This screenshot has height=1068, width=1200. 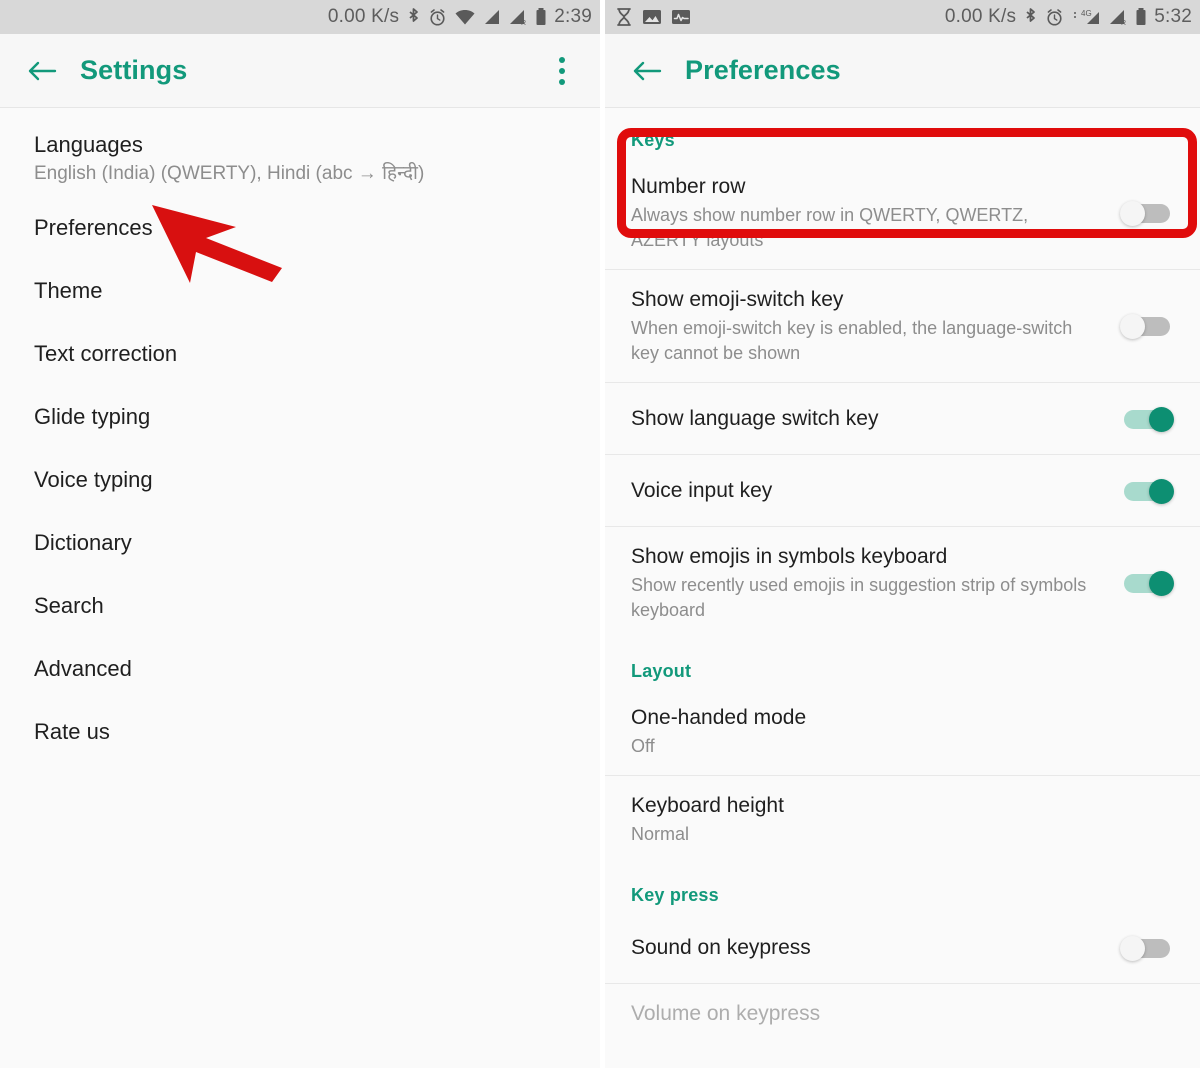 I want to click on setting-row-keyboard-height: Keyboard height Normal, so click(x=902, y=819).